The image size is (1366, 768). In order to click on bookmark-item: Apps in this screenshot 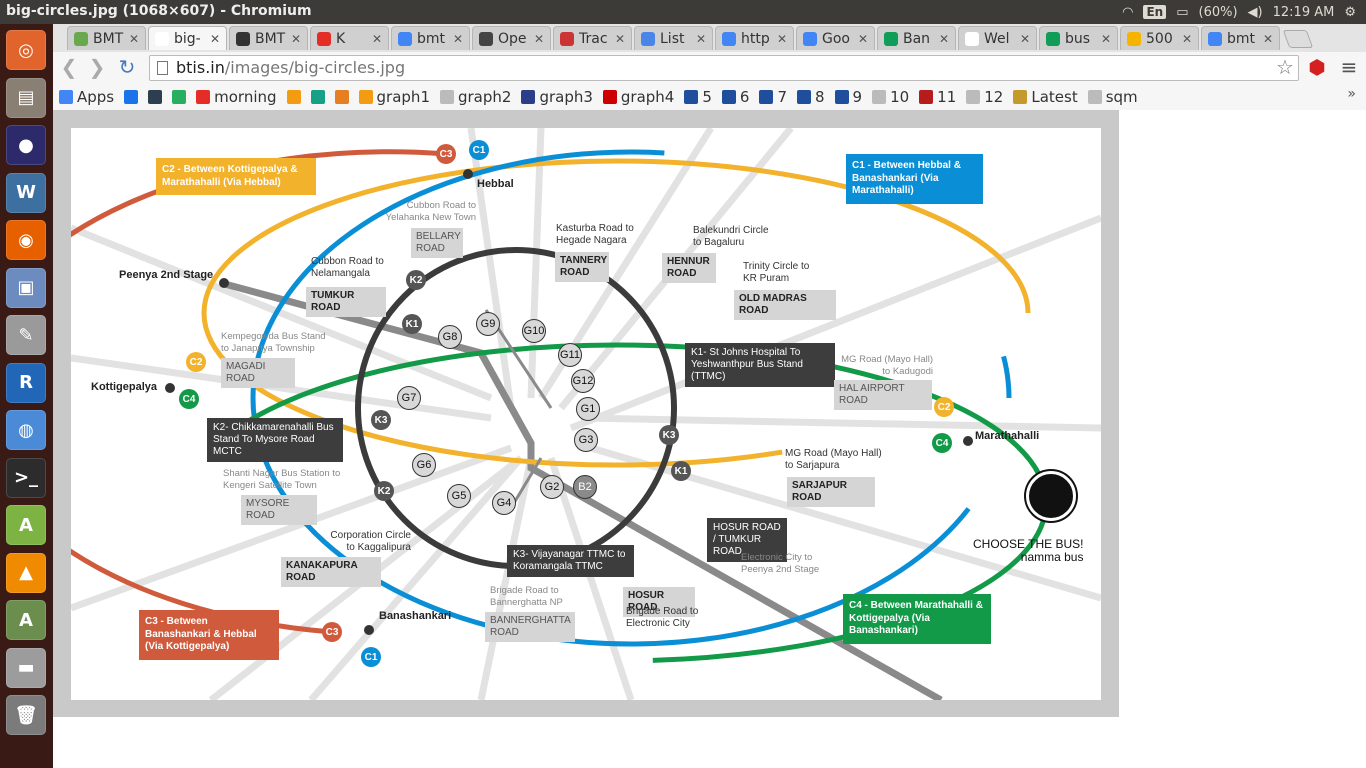, I will do `click(88, 97)`.